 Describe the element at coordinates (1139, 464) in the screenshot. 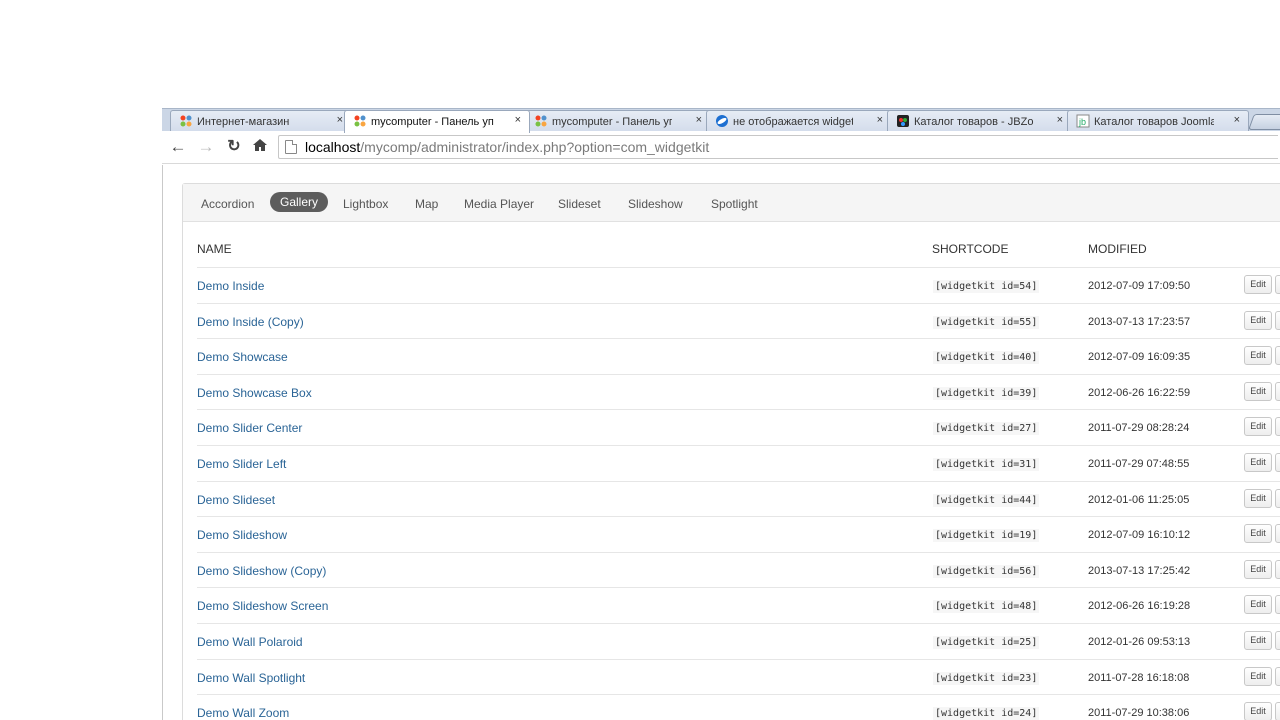

I see `widget-modified-date: 2011-07-29 07:48:55` at that location.